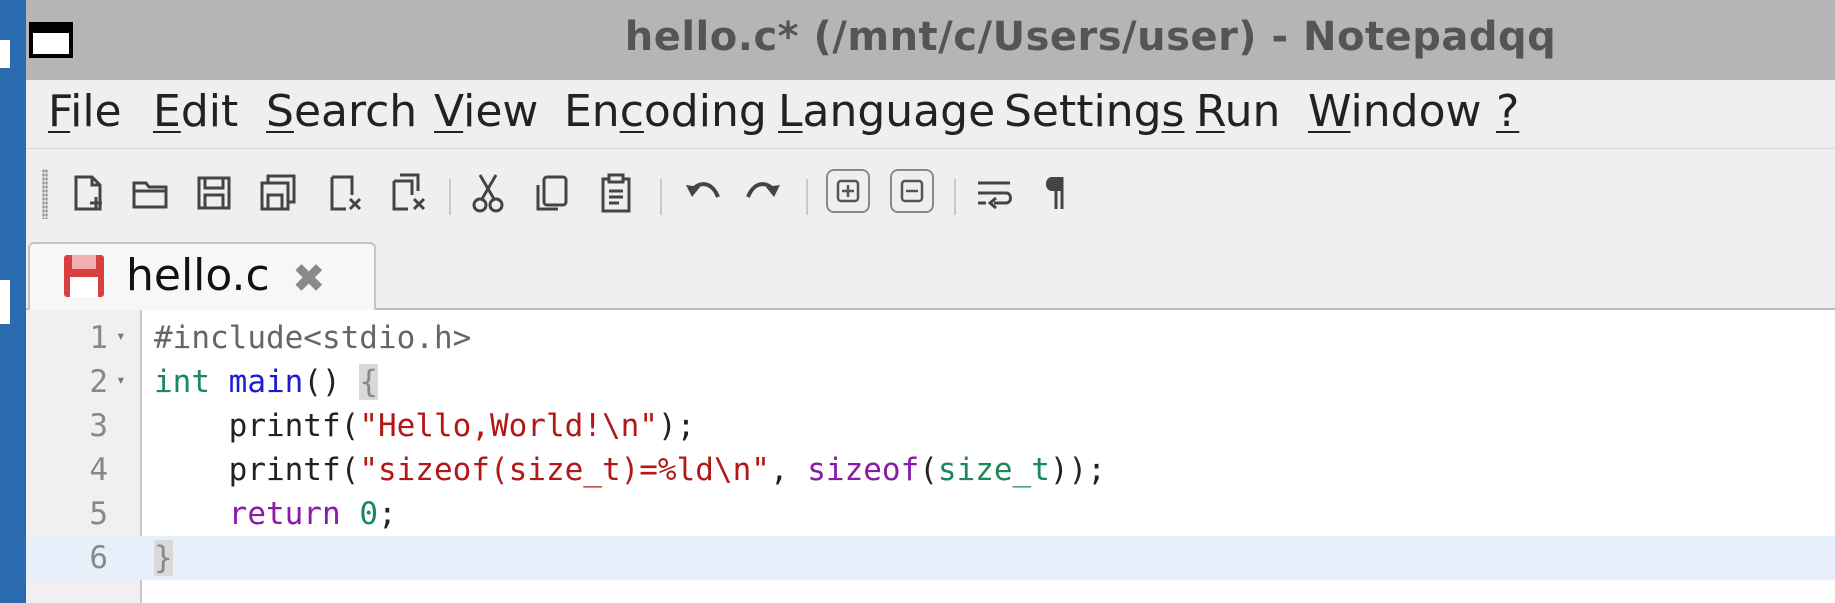 Image resolution: width=1835 pixels, height=603 pixels. I want to click on cut-icon, so click(488, 193).